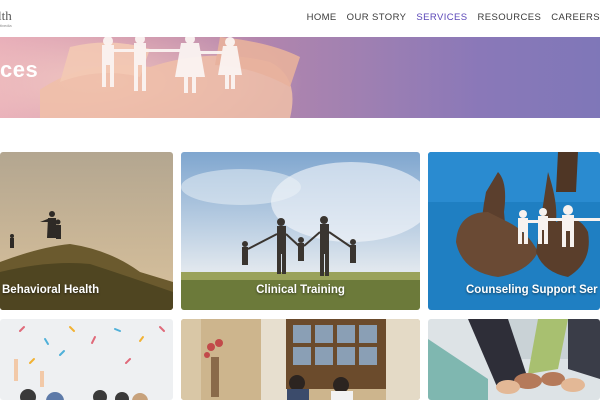 Image resolution: width=600 pixels, height=400 pixels. I want to click on hands-paper-family-image, so click(170, 77).